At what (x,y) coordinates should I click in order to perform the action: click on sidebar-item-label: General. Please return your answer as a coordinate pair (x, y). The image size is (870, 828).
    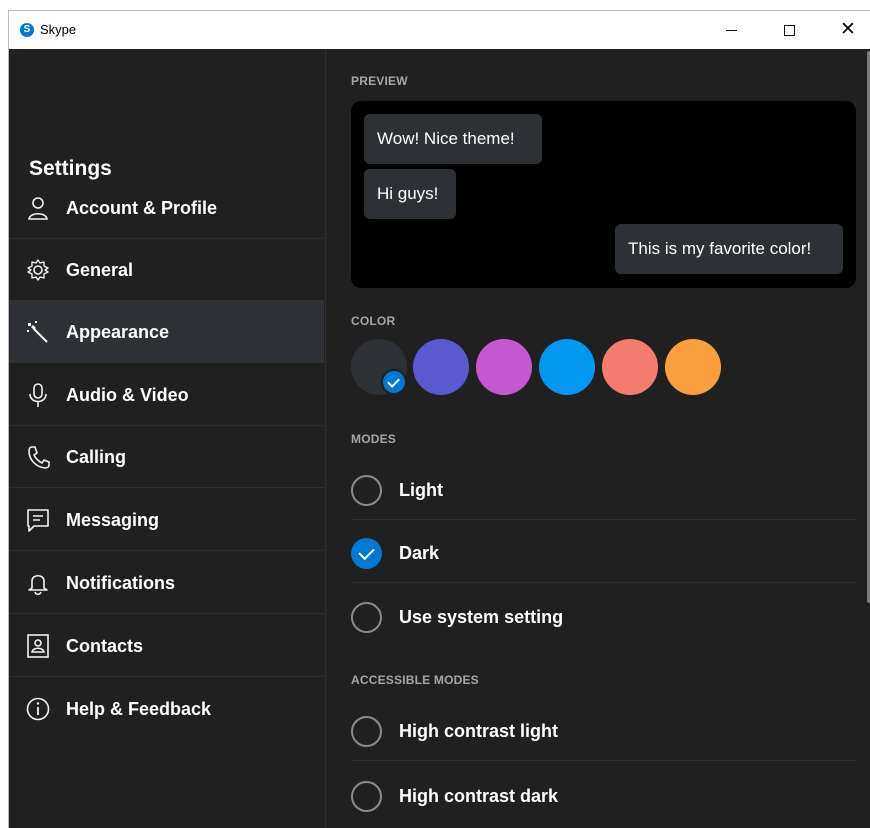
    Looking at the image, I should click on (100, 270).